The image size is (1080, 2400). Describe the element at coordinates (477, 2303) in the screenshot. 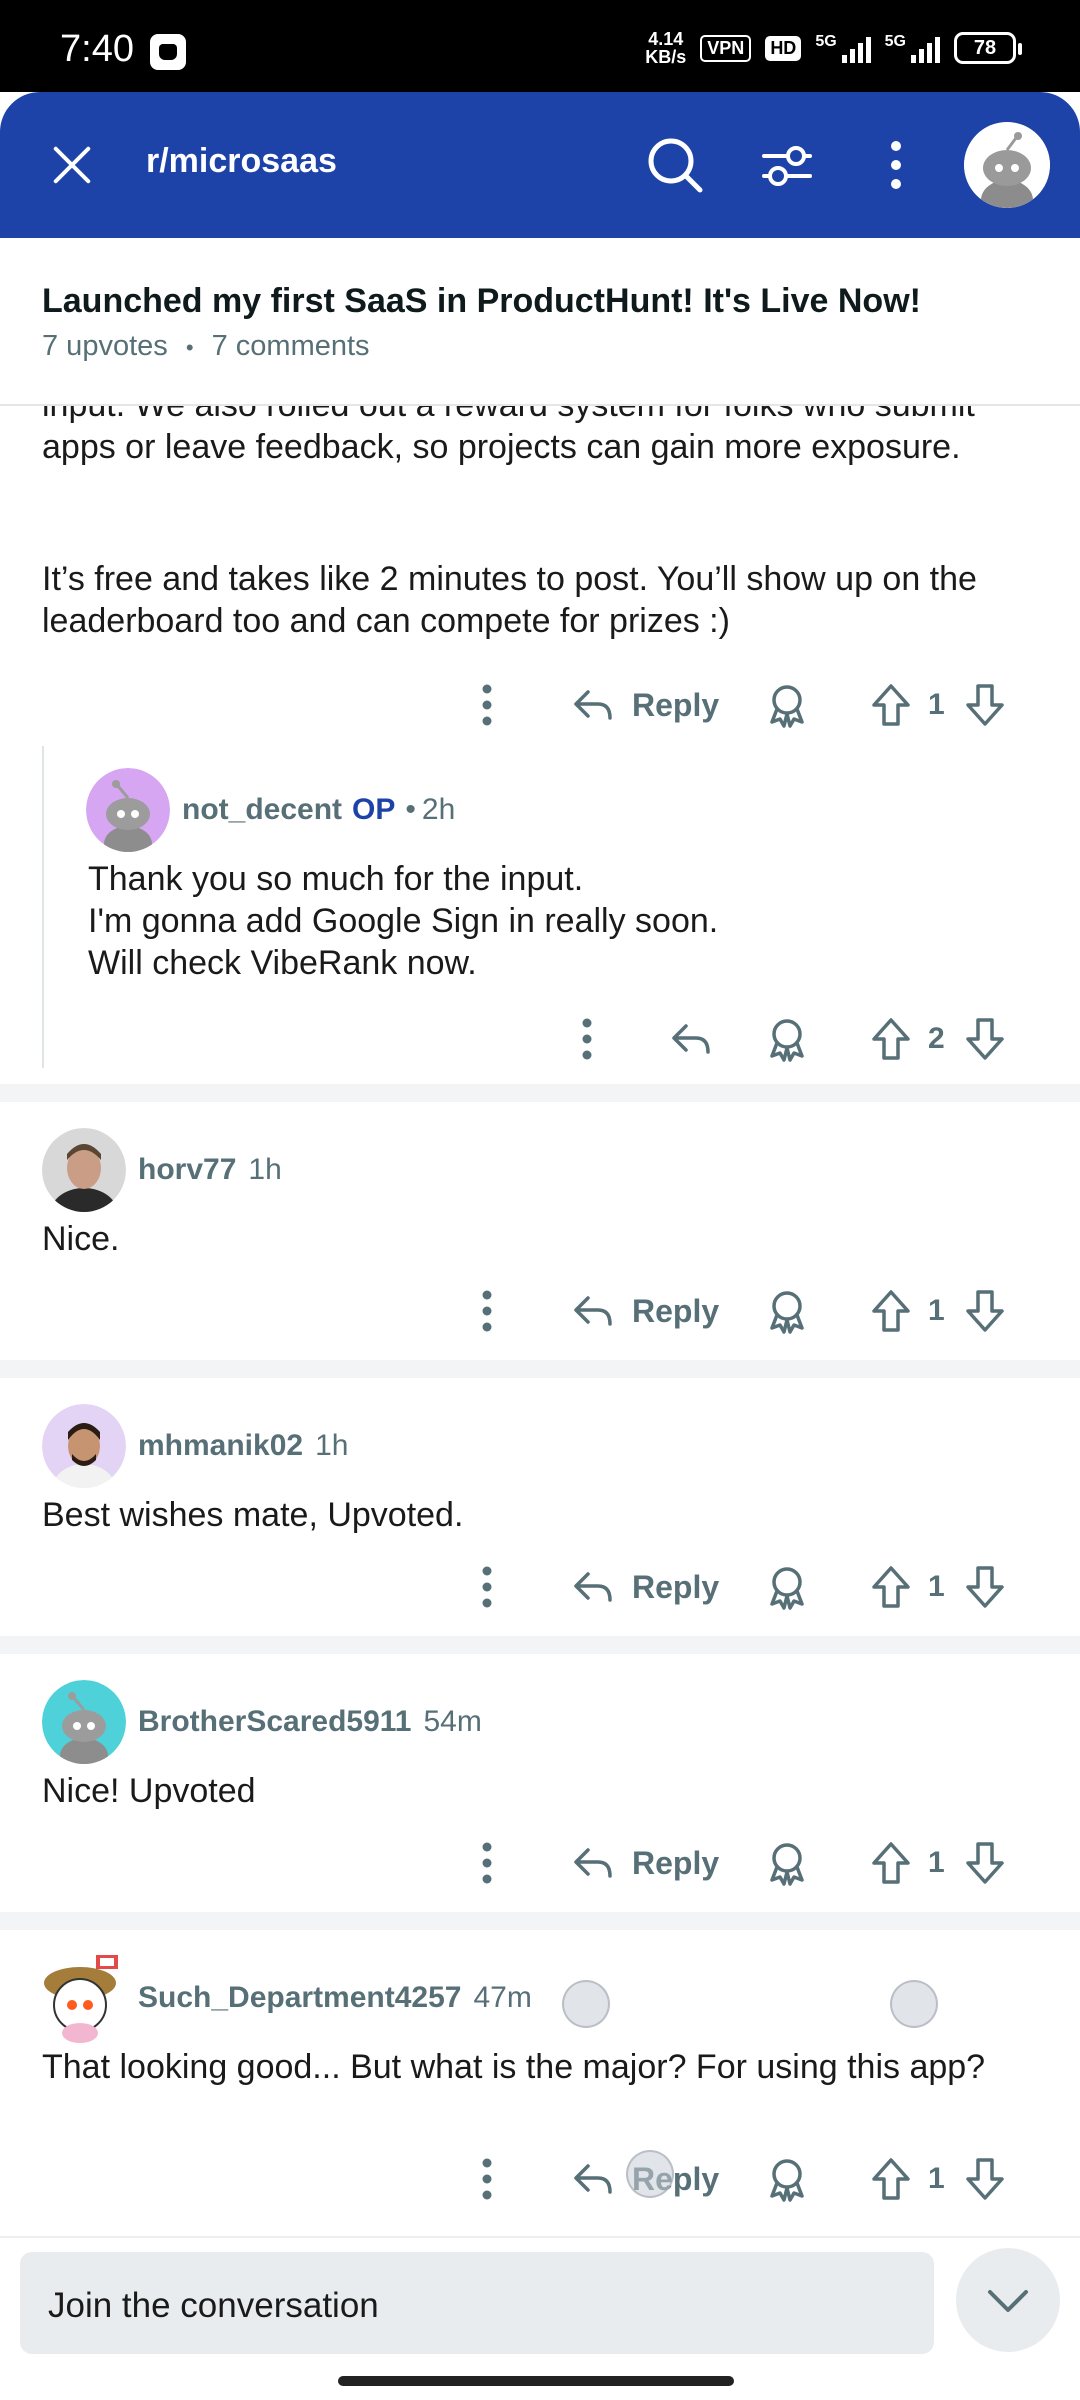

I see `join-conversation-input: Join the conversation` at that location.